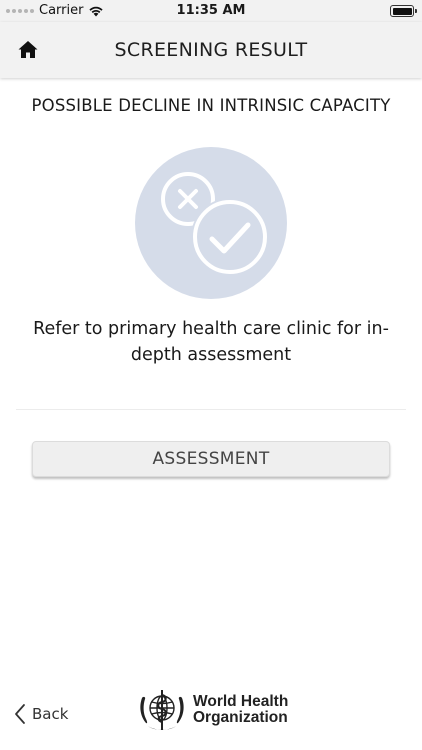 This screenshot has height=750, width=422. I want to click on who-name: World Health Organization, so click(240, 710).